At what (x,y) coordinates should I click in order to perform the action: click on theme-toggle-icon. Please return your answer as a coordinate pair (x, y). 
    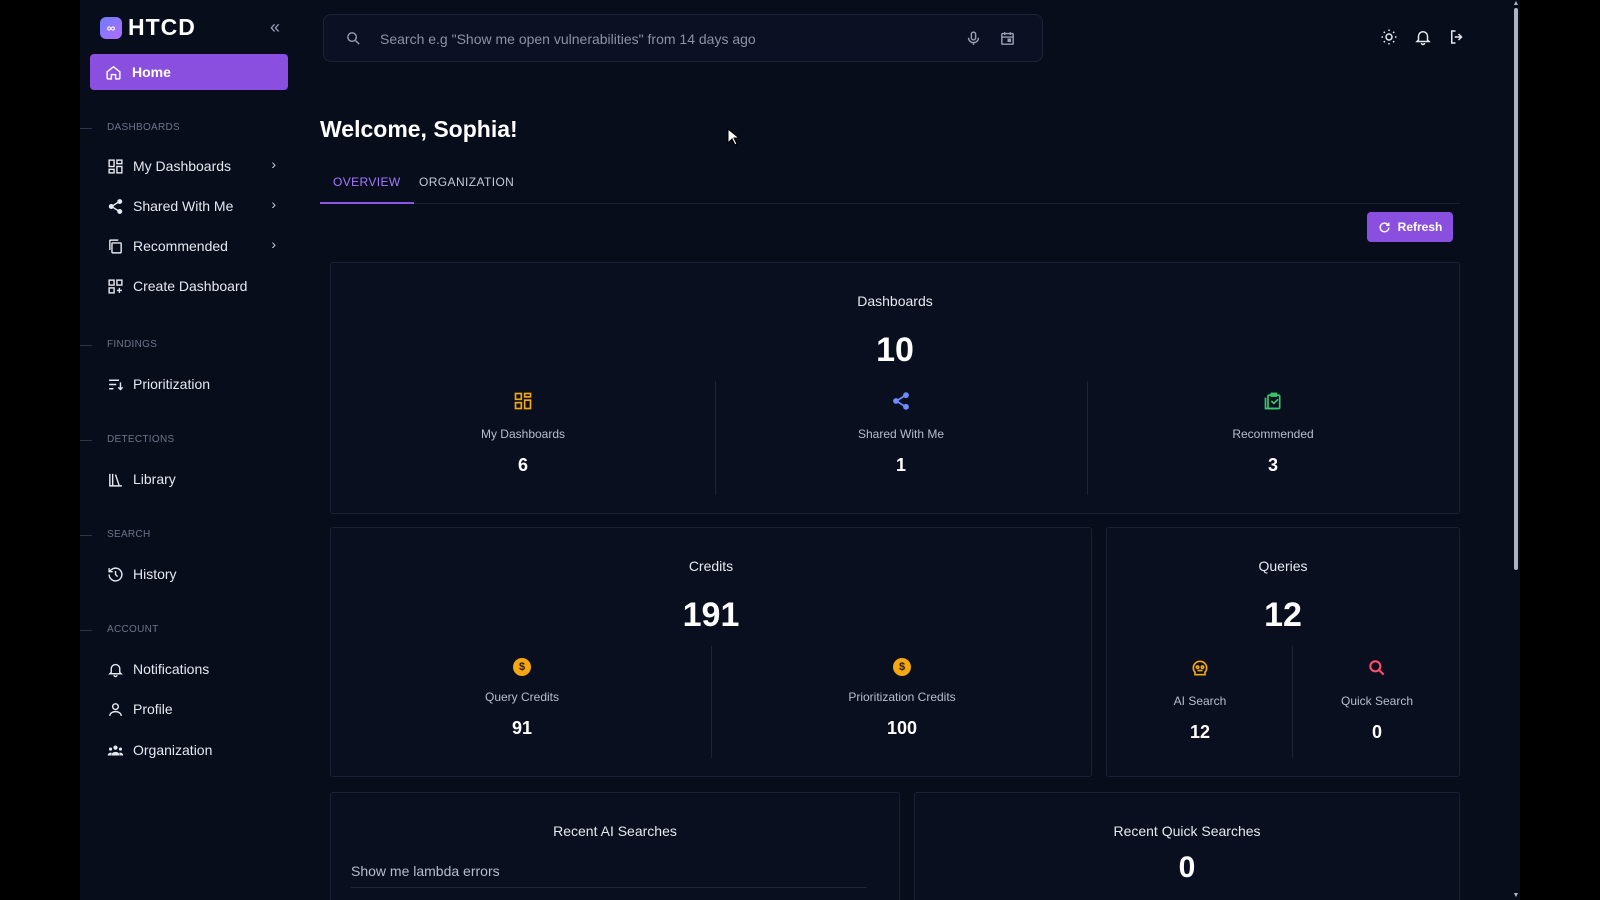
    Looking at the image, I should click on (1389, 37).